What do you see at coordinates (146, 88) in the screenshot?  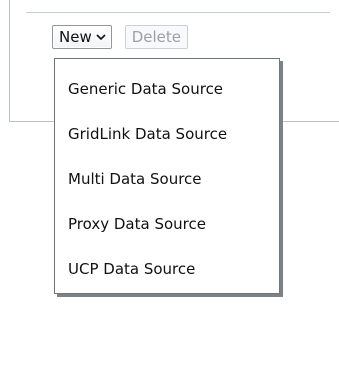 I see `menu-item-label: Generic Data Source` at bounding box center [146, 88].